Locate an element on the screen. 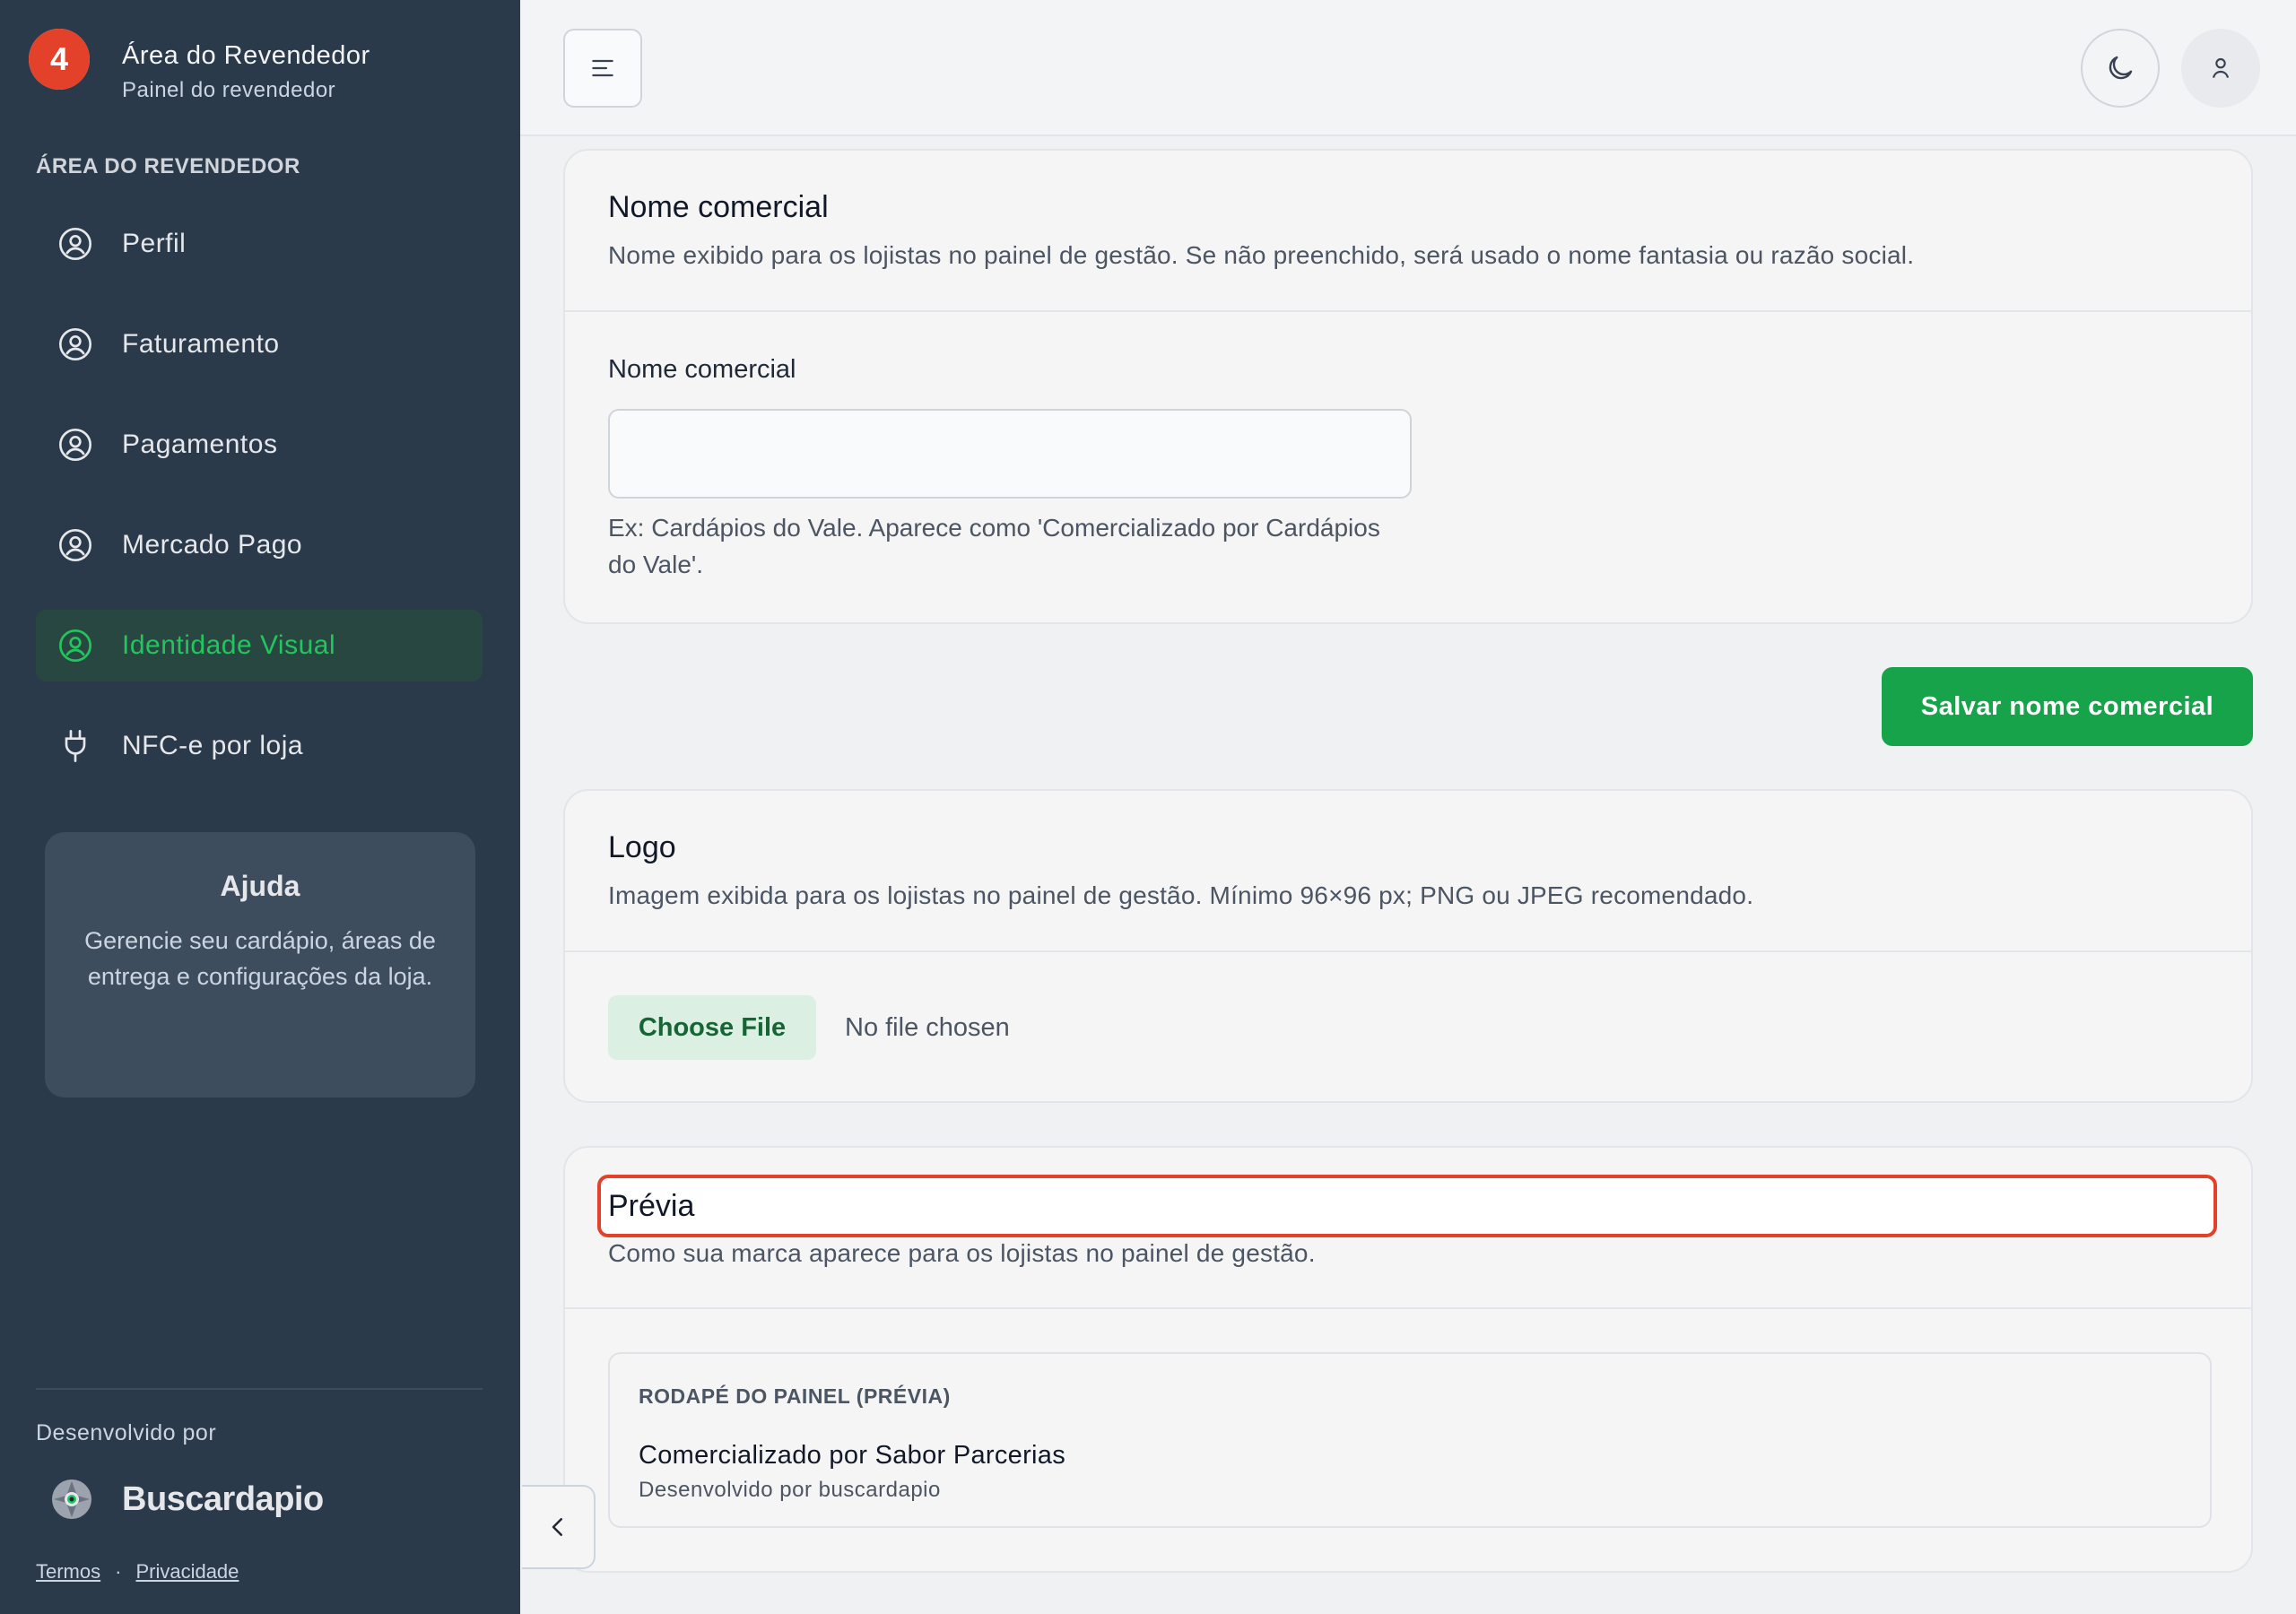  sidebar-divider is located at coordinates (259, 1389).